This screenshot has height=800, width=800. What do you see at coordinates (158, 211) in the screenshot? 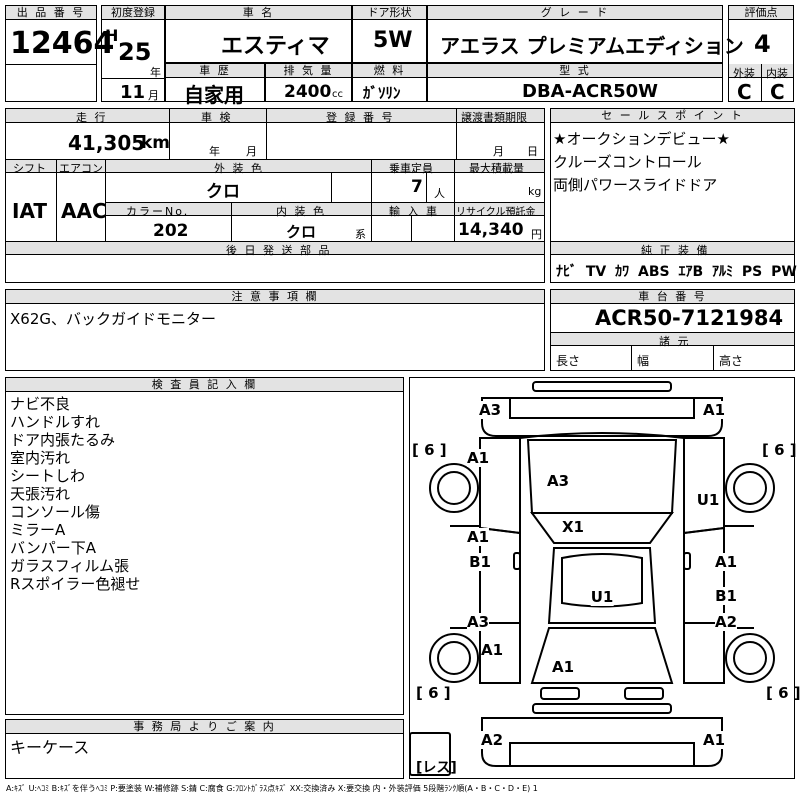
I see `color-no-label: カラーNo.` at bounding box center [158, 211].